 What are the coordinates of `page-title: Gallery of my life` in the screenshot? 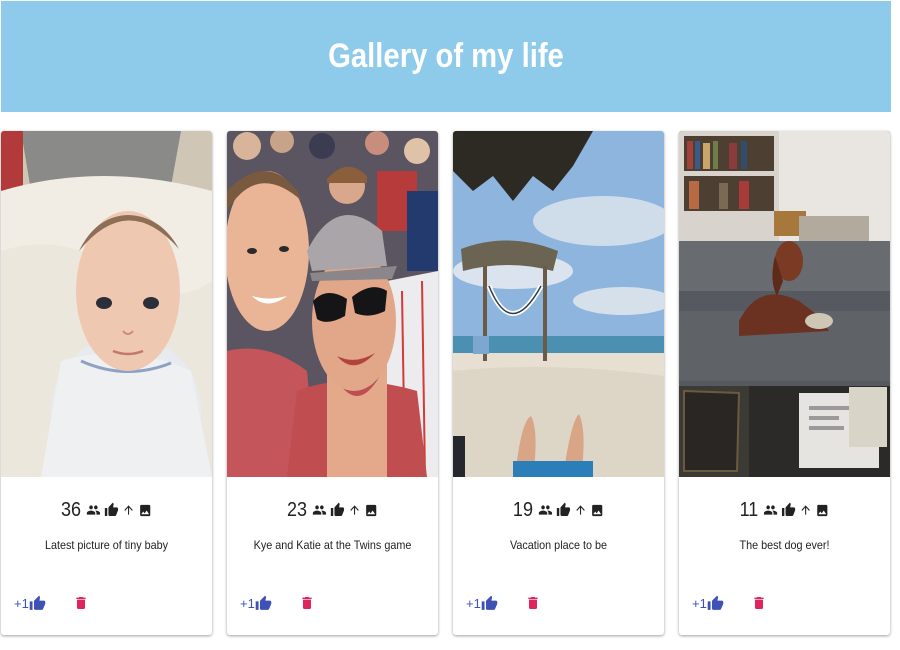 It's located at (446, 56).